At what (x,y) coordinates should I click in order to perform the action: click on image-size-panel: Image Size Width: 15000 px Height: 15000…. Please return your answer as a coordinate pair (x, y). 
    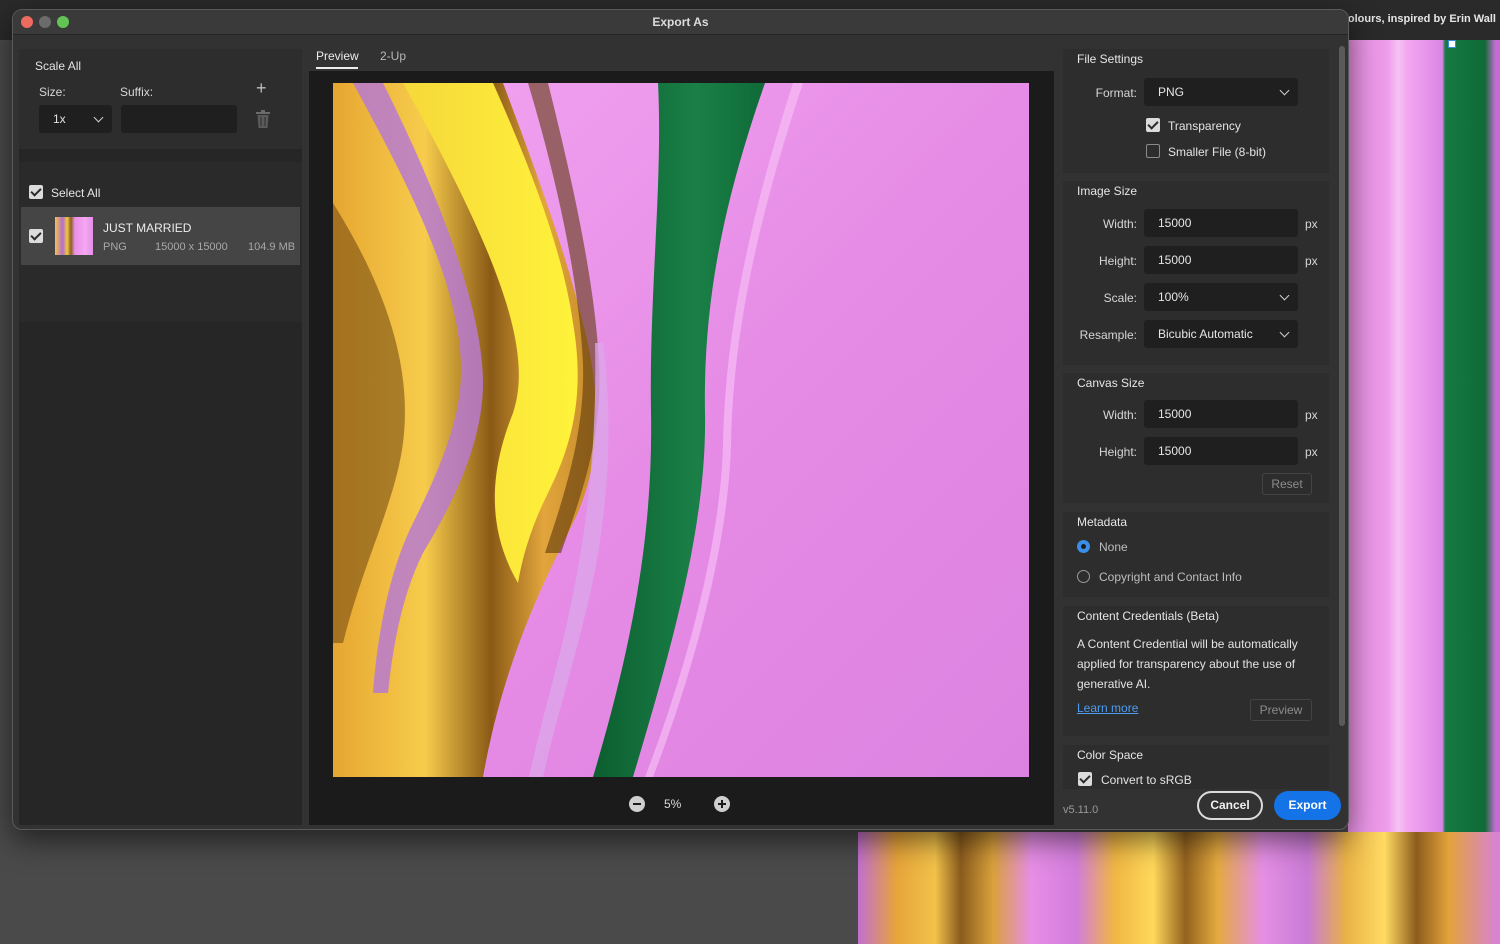
    Looking at the image, I should click on (1196, 273).